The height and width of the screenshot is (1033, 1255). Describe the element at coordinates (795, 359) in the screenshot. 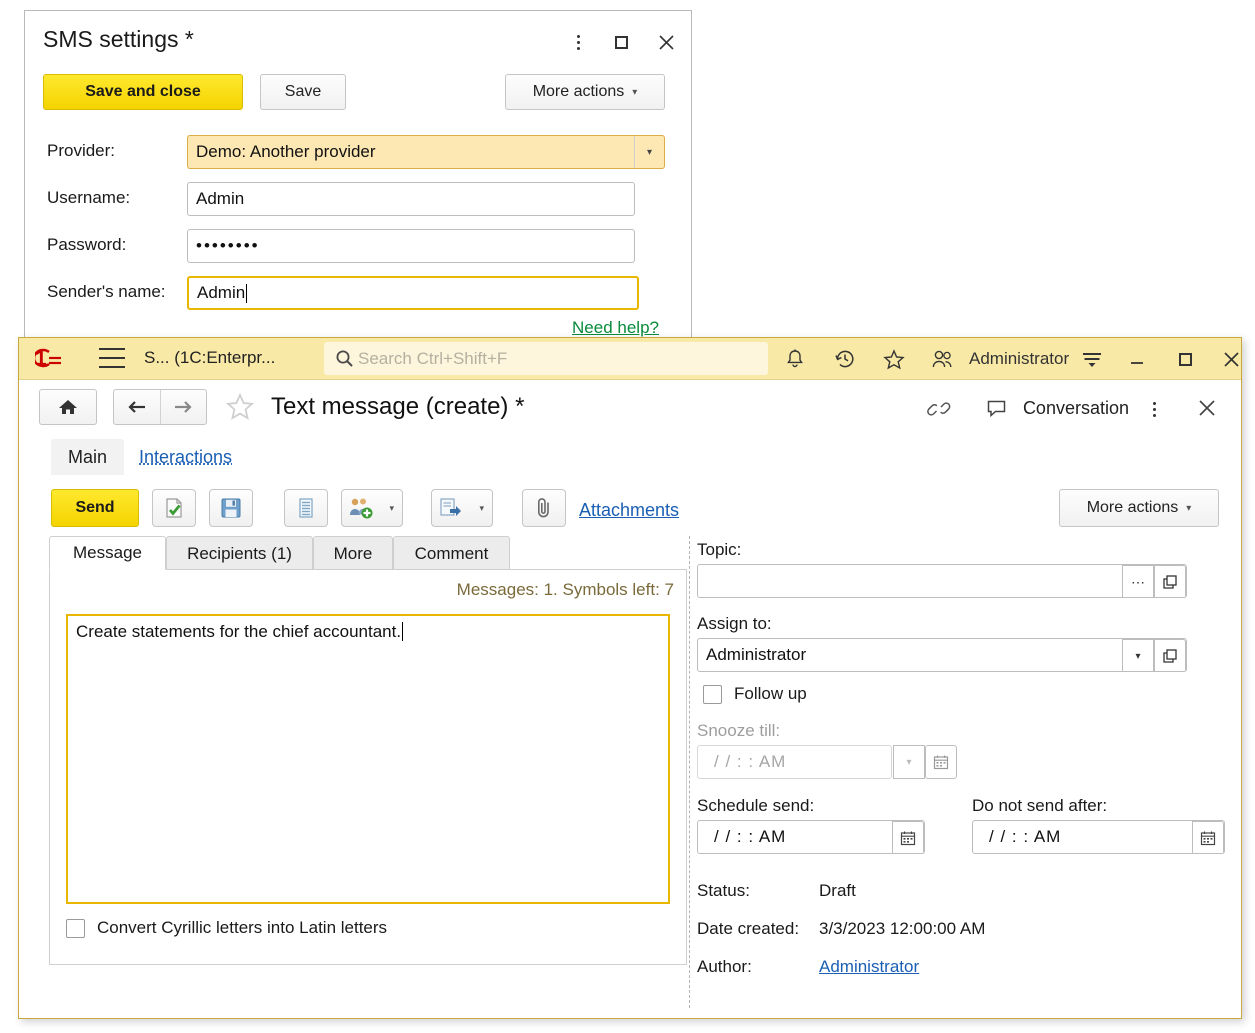

I see `bell-icon` at that location.